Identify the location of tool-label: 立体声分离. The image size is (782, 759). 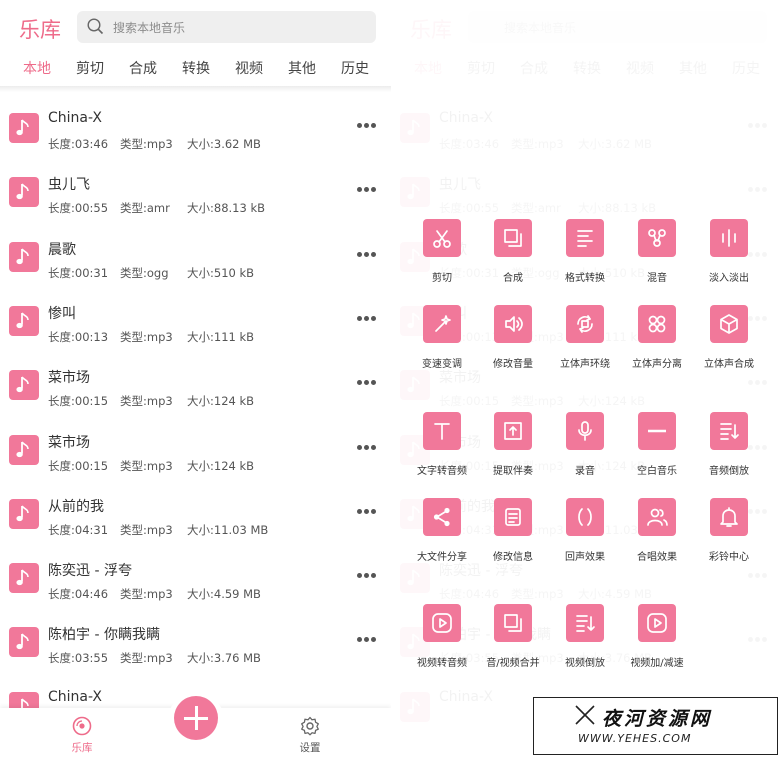
(657, 364).